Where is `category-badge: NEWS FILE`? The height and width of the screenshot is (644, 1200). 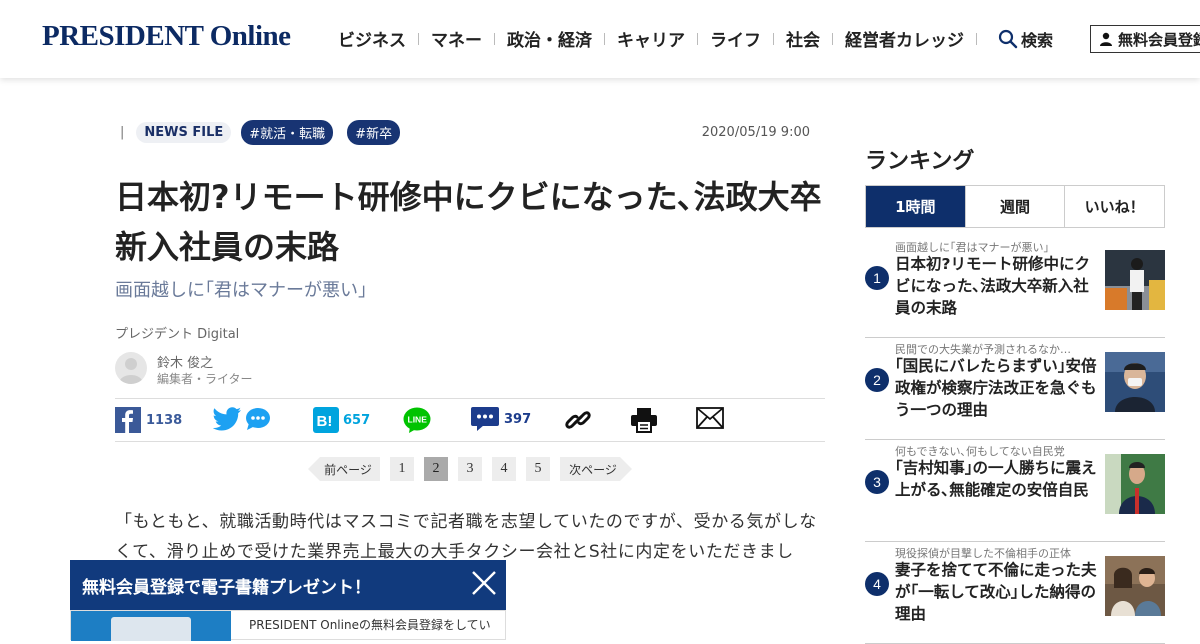 category-badge: NEWS FILE is located at coordinates (184, 132).